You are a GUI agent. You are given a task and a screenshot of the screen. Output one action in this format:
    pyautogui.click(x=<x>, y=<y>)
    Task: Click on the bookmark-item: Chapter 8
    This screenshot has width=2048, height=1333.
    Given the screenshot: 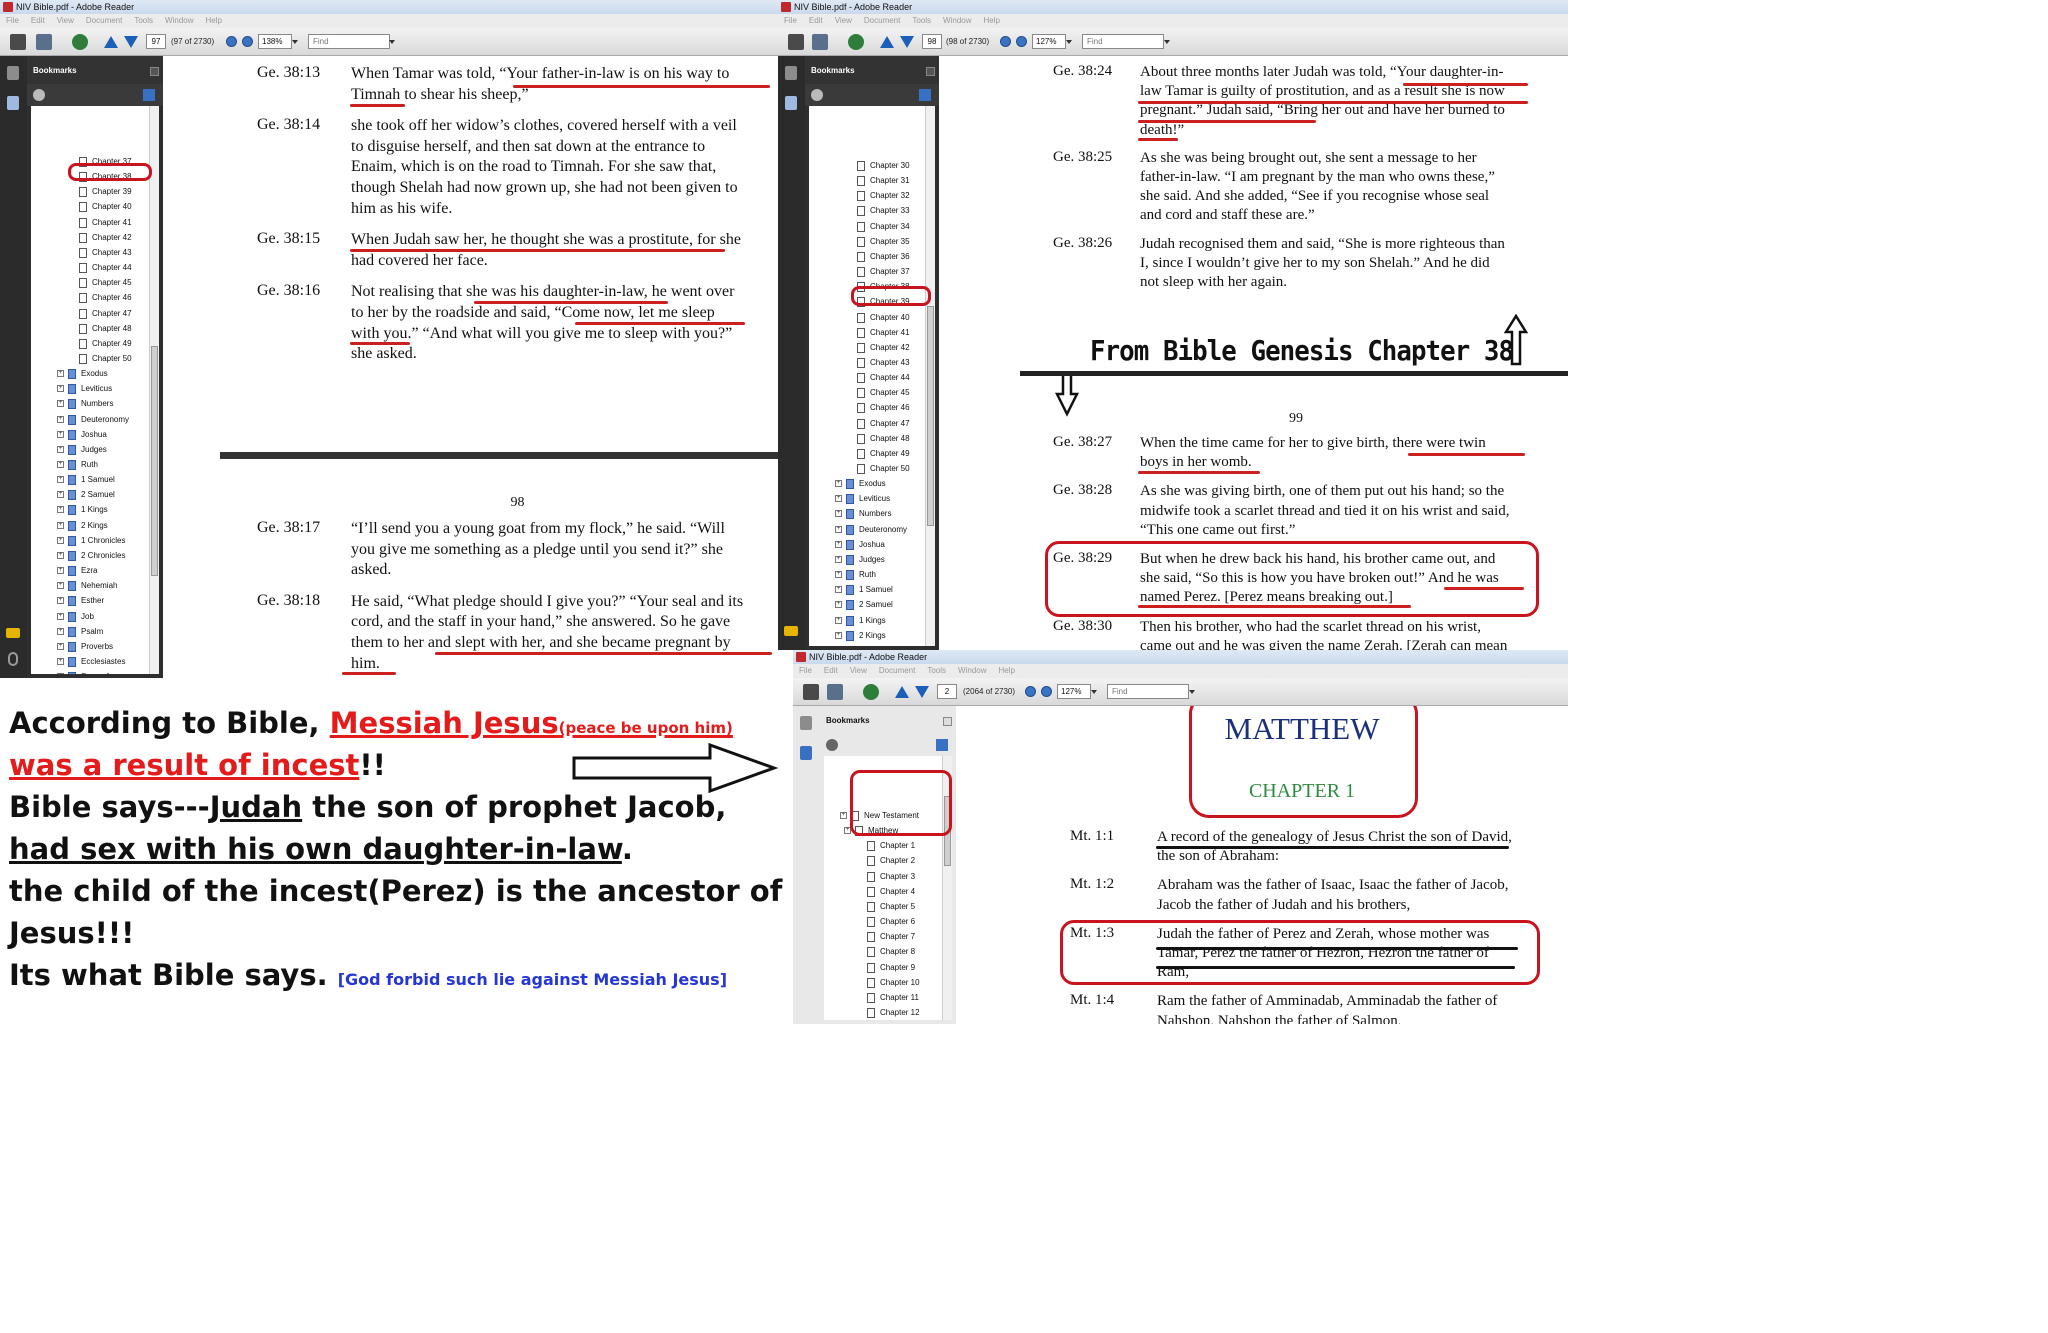 What is the action you would take?
    pyautogui.click(x=882, y=951)
    